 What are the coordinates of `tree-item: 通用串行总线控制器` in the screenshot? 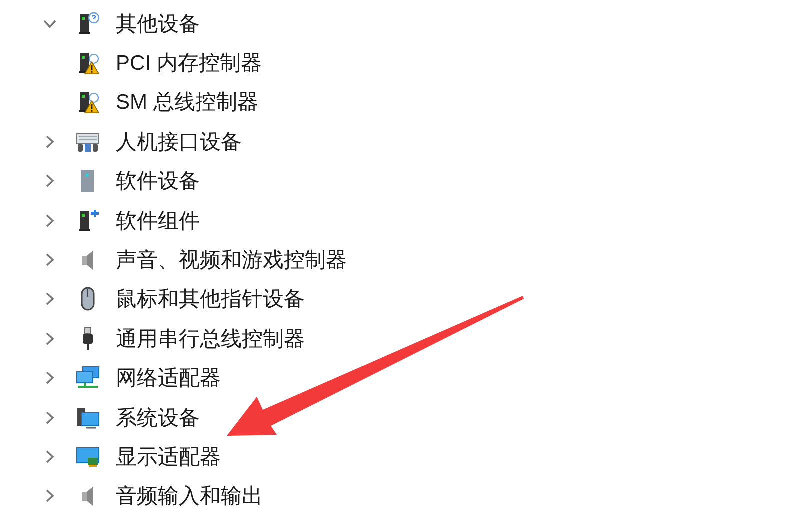 It's located at (210, 338).